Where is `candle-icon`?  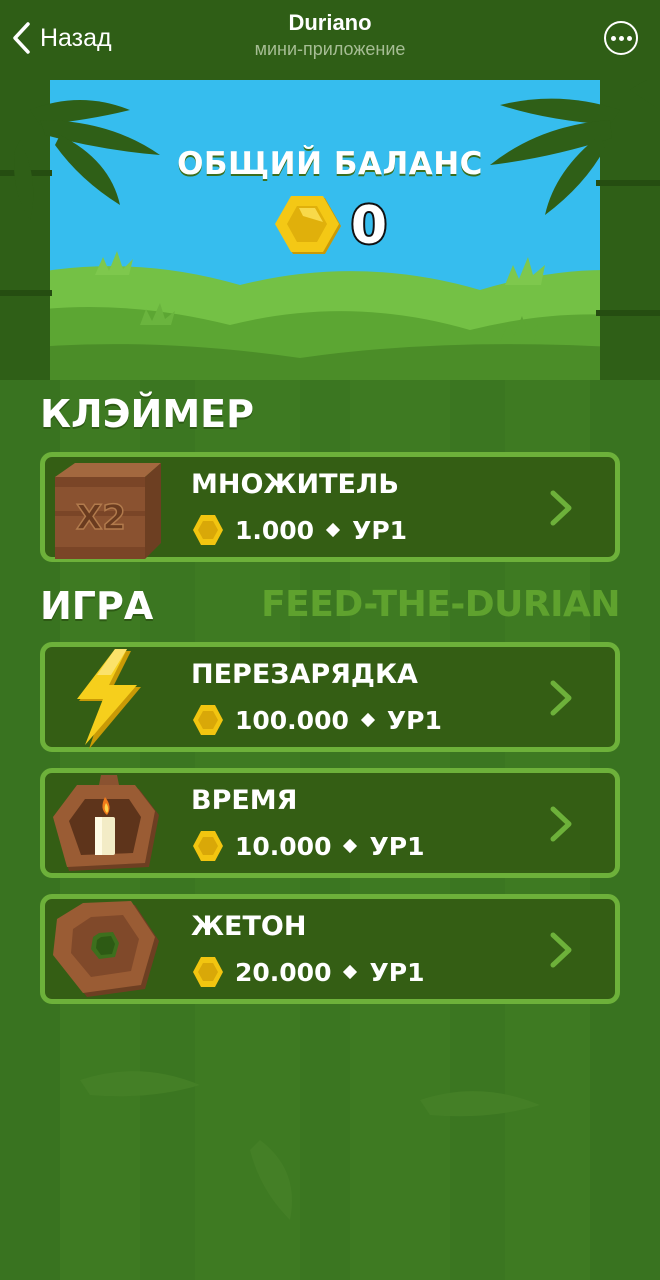 candle-icon is located at coordinates (105, 825).